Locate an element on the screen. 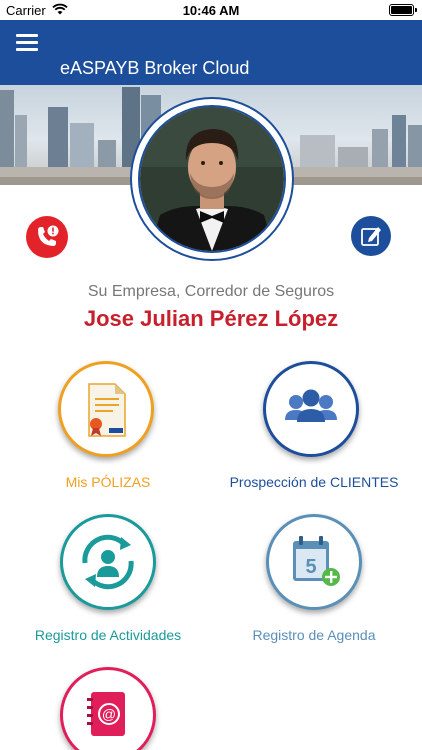  phone-alert-icon is located at coordinates (47, 243).